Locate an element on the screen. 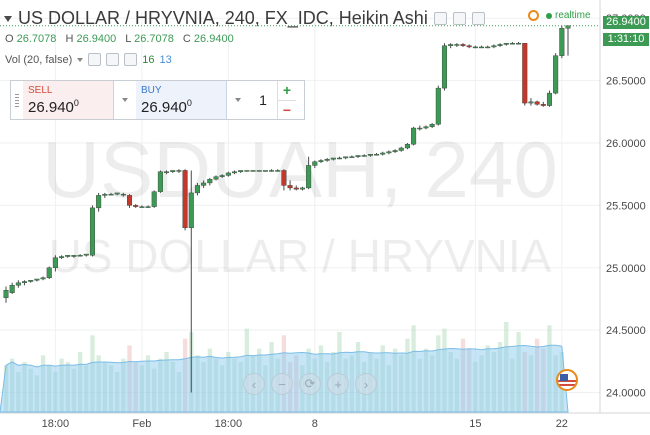 This screenshot has width=650, height=435. price-tick-label: 26.5000 is located at coordinates (626, 82).